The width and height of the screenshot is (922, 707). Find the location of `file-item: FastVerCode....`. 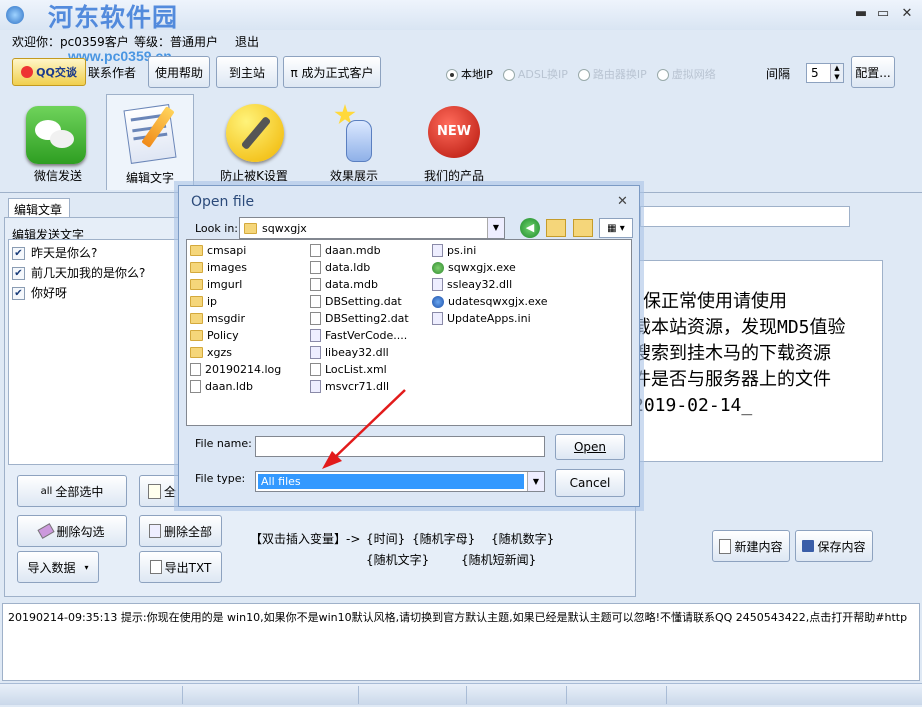

file-item: FastVerCode.... is located at coordinates (358, 335).